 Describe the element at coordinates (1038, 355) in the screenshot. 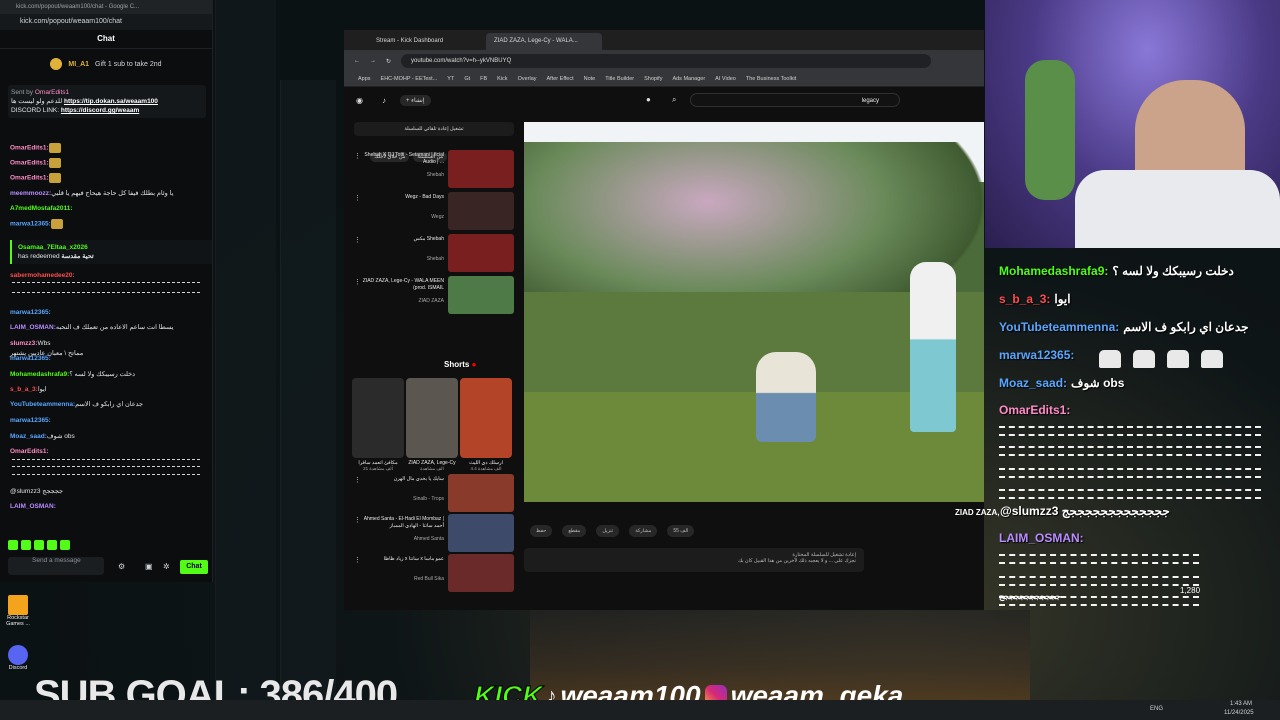

I see `overlay-chat-message: marwa12365:` at that location.